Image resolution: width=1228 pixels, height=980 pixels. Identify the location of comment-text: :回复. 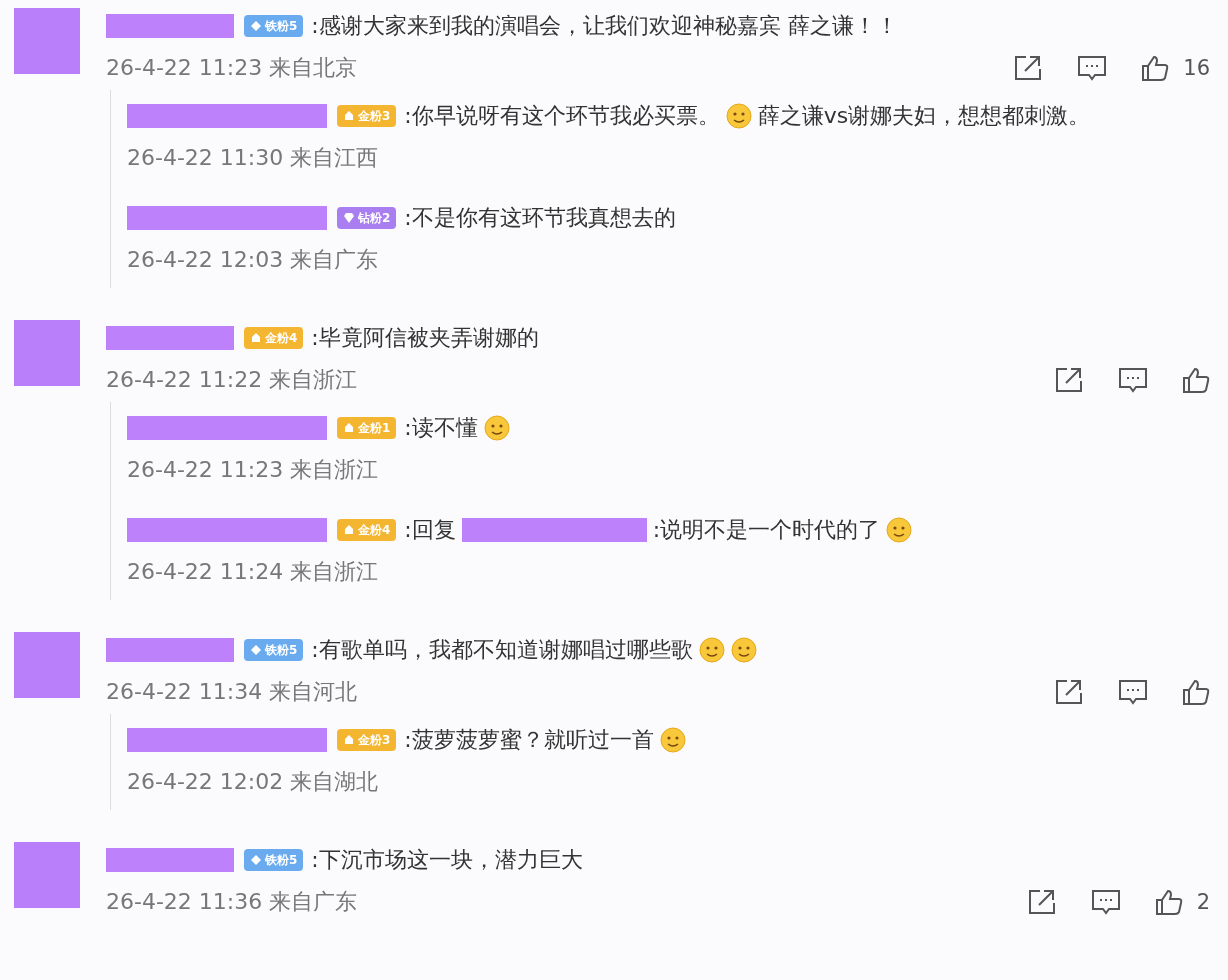
(430, 530).